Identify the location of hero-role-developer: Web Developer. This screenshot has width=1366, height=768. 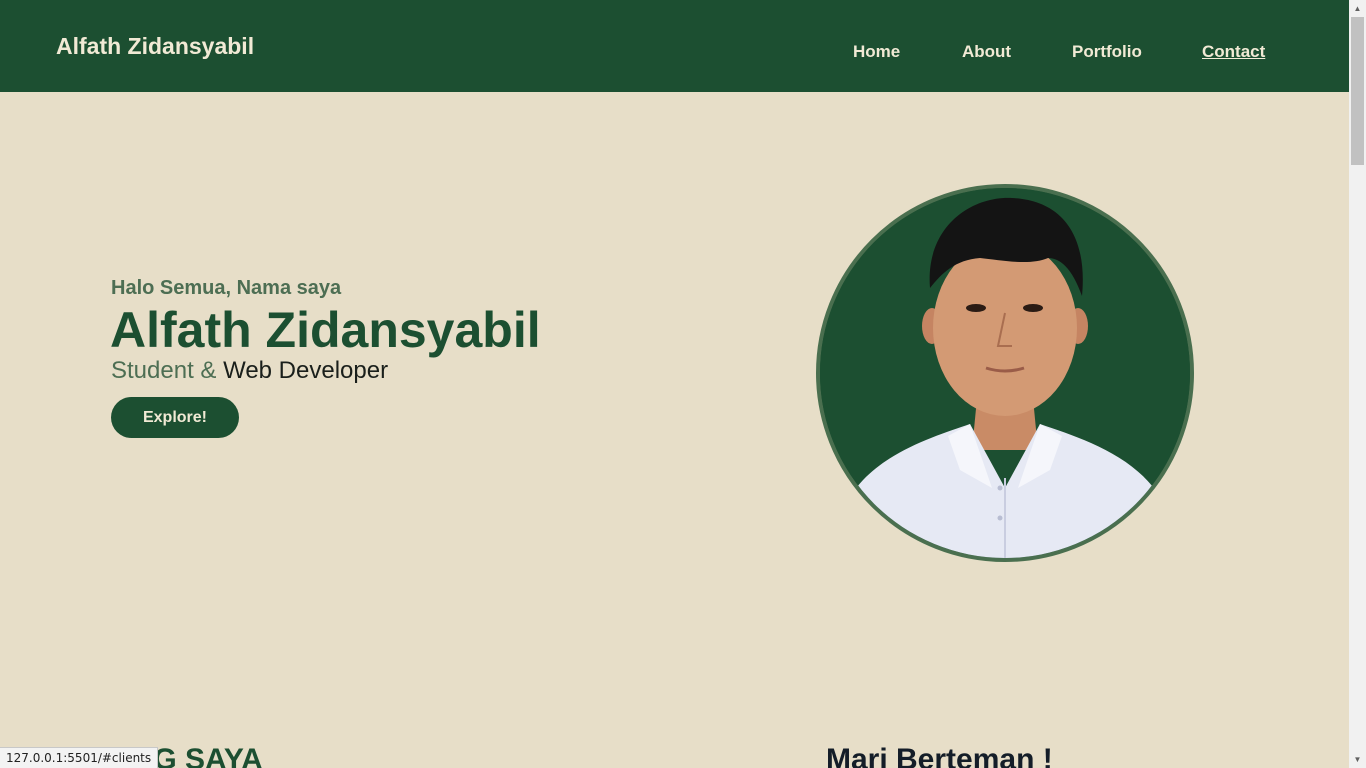
(306, 370).